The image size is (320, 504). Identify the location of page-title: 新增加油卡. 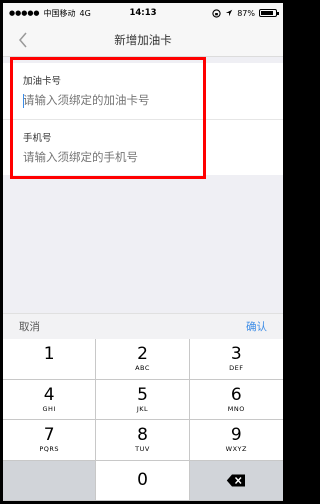
(143, 39).